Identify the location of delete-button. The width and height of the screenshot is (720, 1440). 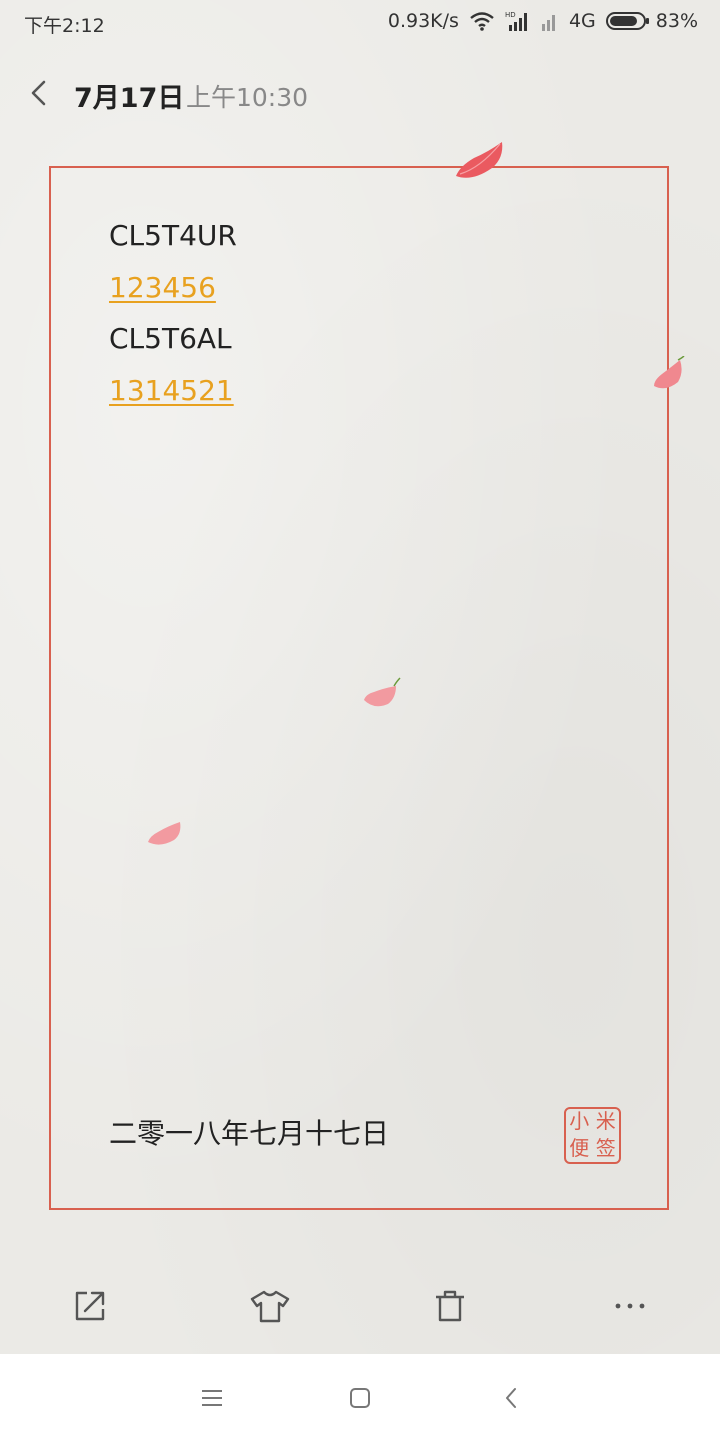
(450, 1306).